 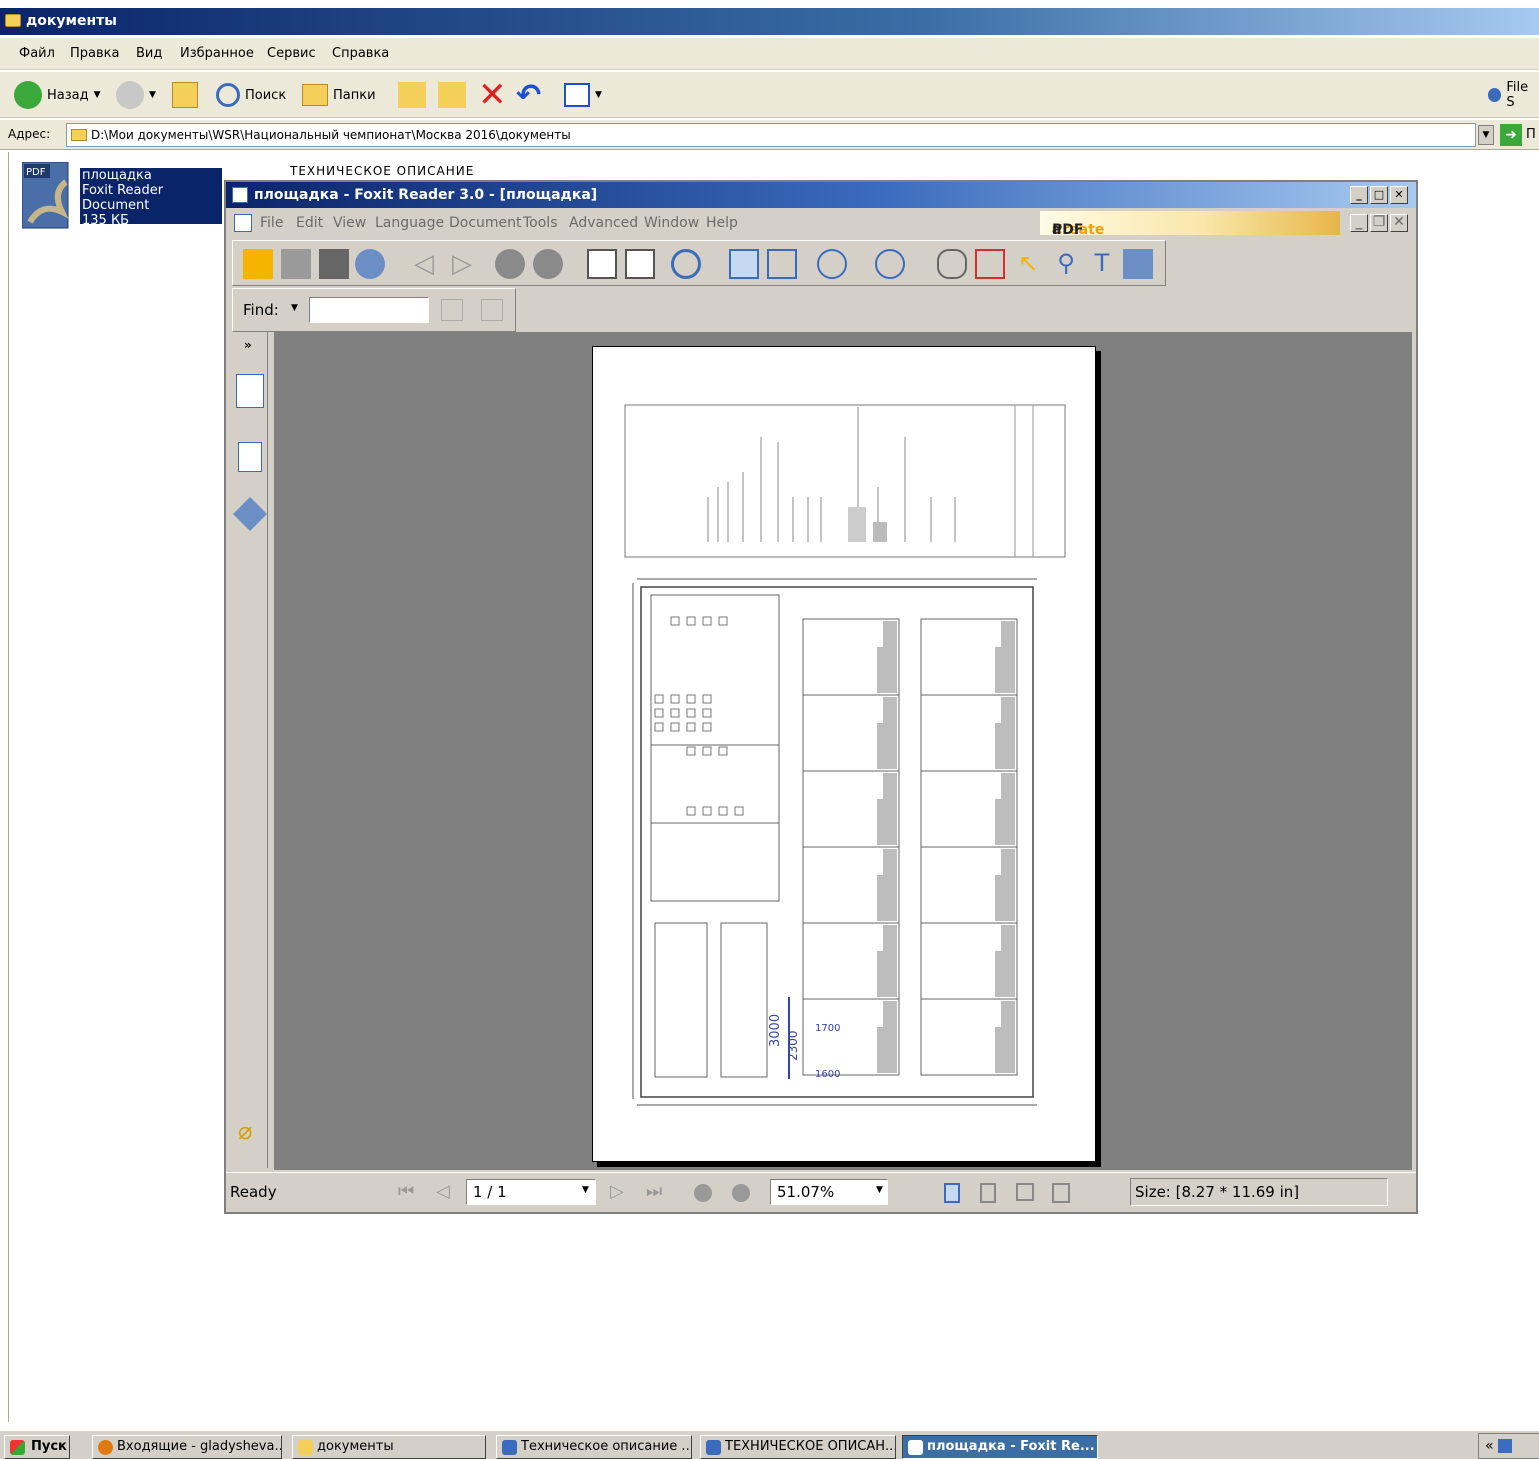 What do you see at coordinates (296, 264) in the screenshot?
I see `save-icon` at bounding box center [296, 264].